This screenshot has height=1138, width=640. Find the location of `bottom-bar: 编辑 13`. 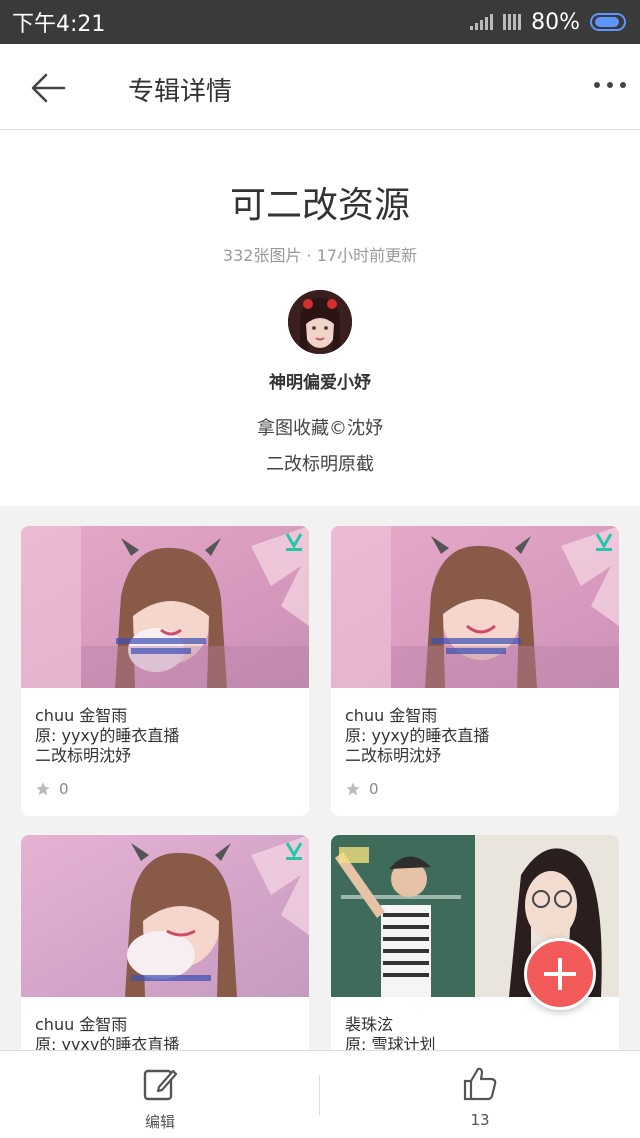

bottom-bar: 编辑 13 is located at coordinates (320, 1094).